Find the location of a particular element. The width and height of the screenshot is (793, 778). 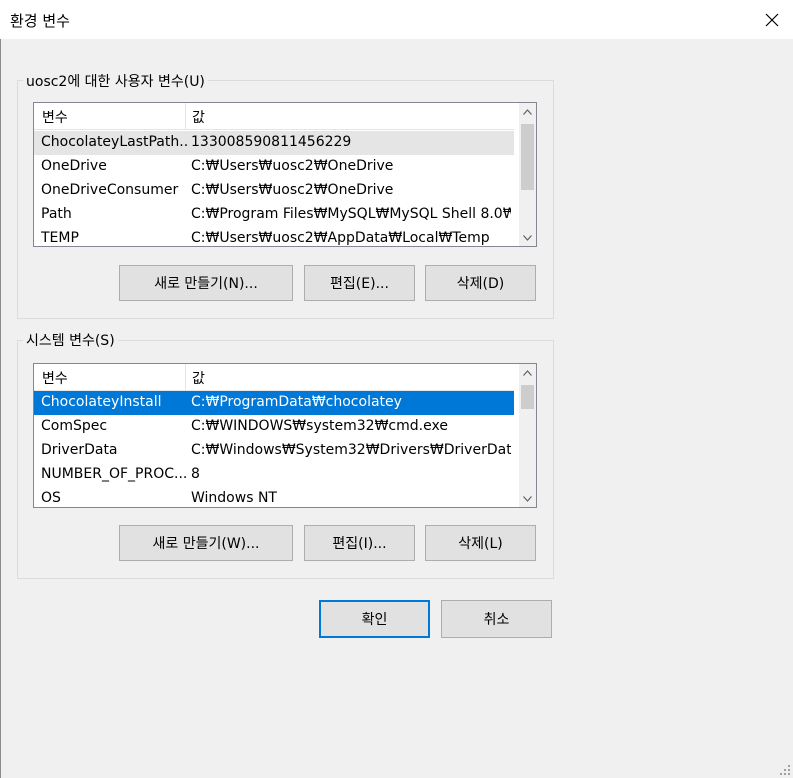

variable-value: C:₩ProgramData₩chocolatey is located at coordinates (296, 402).